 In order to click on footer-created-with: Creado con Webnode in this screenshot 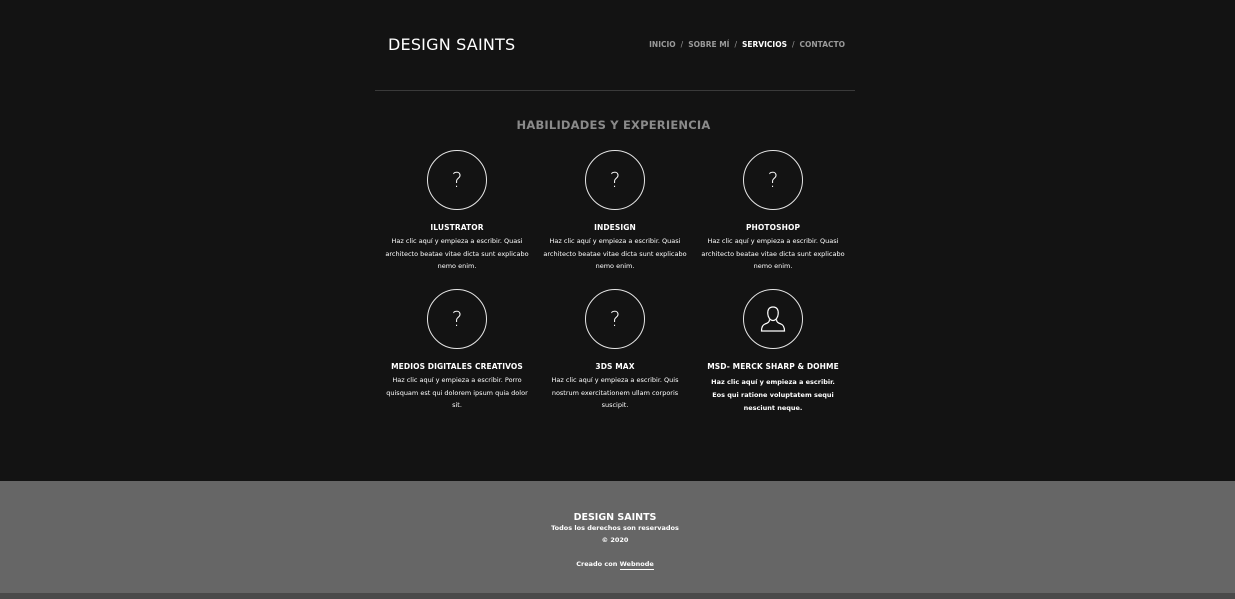, I will do `click(615, 565)`.